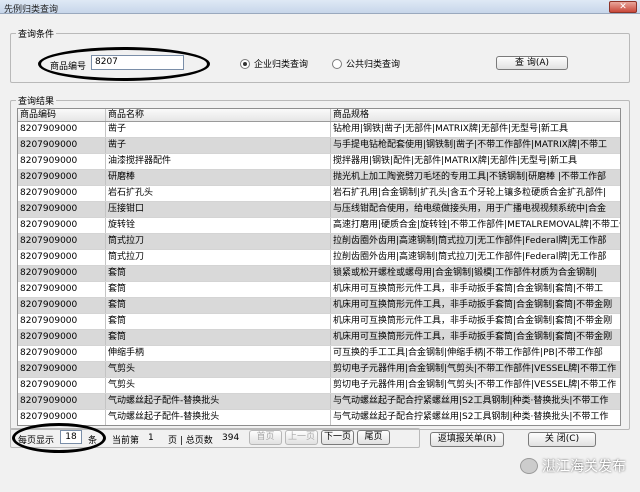 The width and height of the screenshot is (640, 492). I want to click on next-page-button: 下一页, so click(337, 437).